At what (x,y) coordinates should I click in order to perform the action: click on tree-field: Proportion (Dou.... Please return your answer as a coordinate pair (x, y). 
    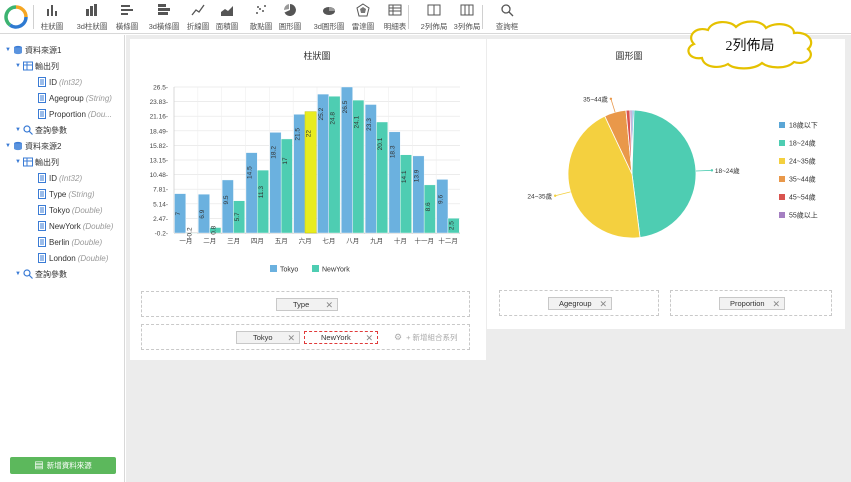
    Looking at the image, I should click on (70, 114).